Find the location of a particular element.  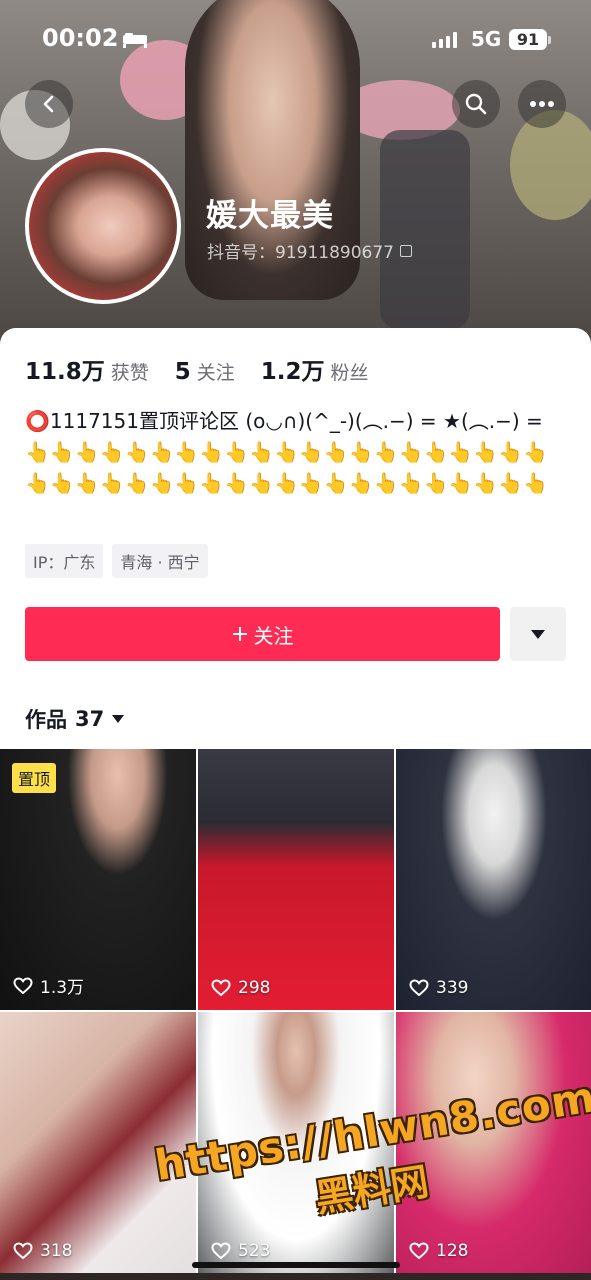

more-dots-icon is located at coordinates (542, 104).